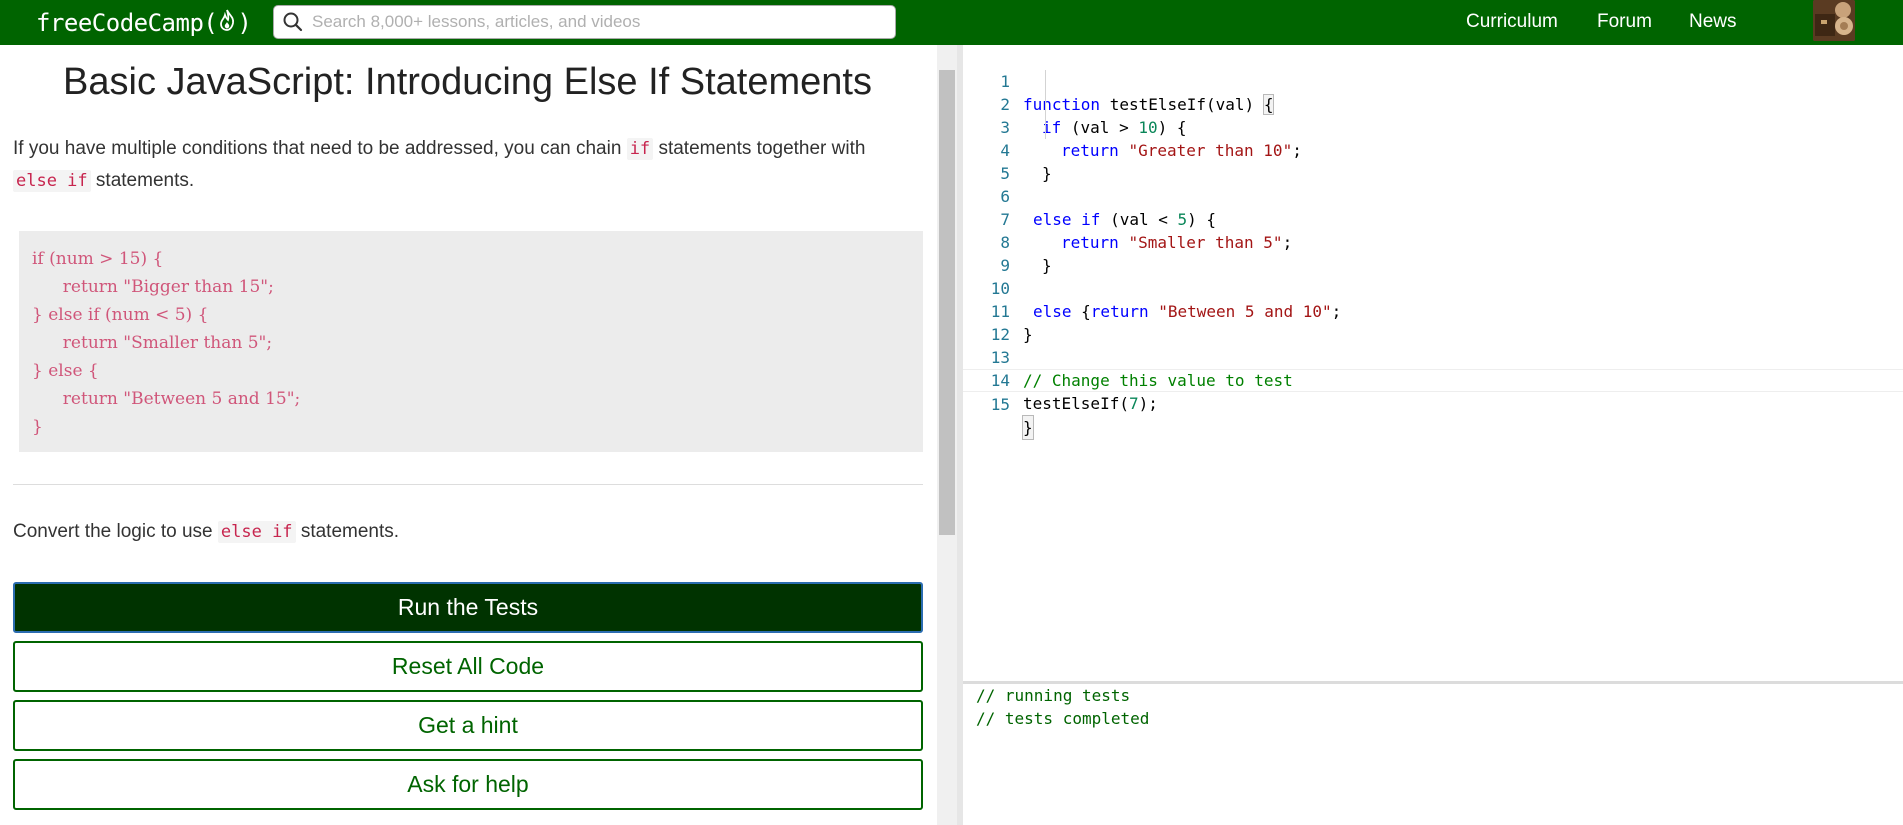  I want to click on divider, so click(468, 484).